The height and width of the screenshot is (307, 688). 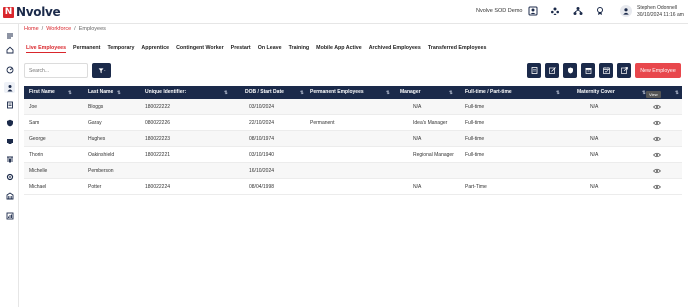 What do you see at coordinates (353, 171) in the screenshot?
I see `table-row: Michelle Pemberson 16/10/2024` at bounding box center [353, 171].